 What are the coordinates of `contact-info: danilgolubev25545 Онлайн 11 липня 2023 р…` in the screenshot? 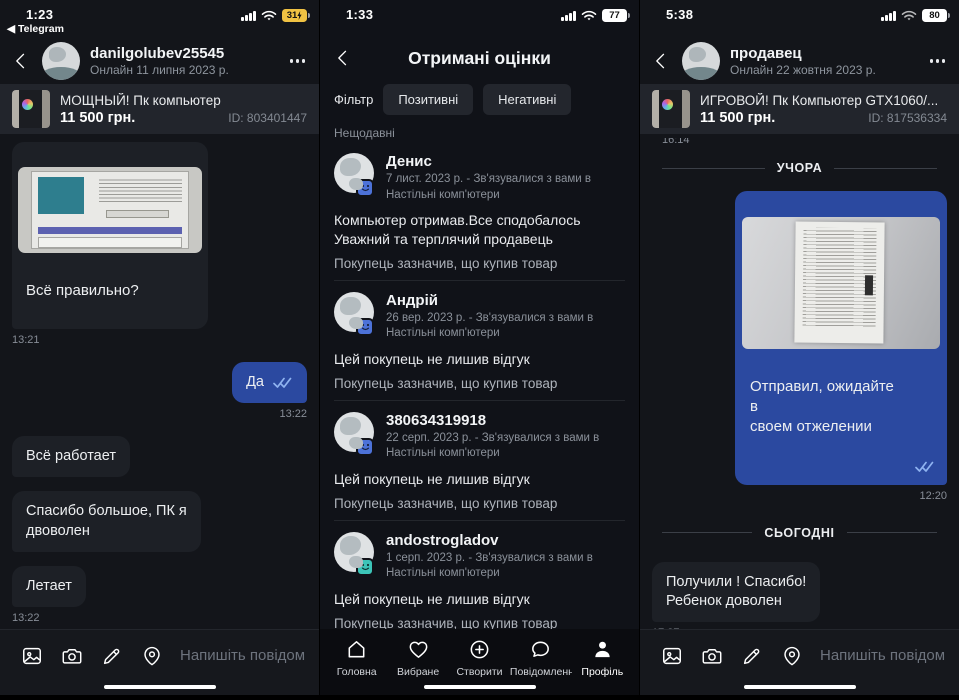 It's located at (159, 61).